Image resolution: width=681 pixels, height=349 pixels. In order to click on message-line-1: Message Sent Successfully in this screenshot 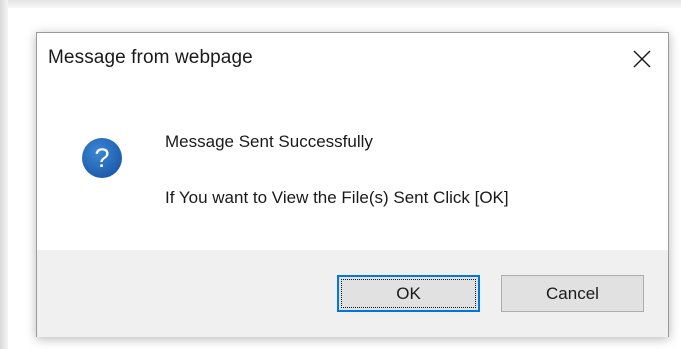, I will do `click(269, 141)`.